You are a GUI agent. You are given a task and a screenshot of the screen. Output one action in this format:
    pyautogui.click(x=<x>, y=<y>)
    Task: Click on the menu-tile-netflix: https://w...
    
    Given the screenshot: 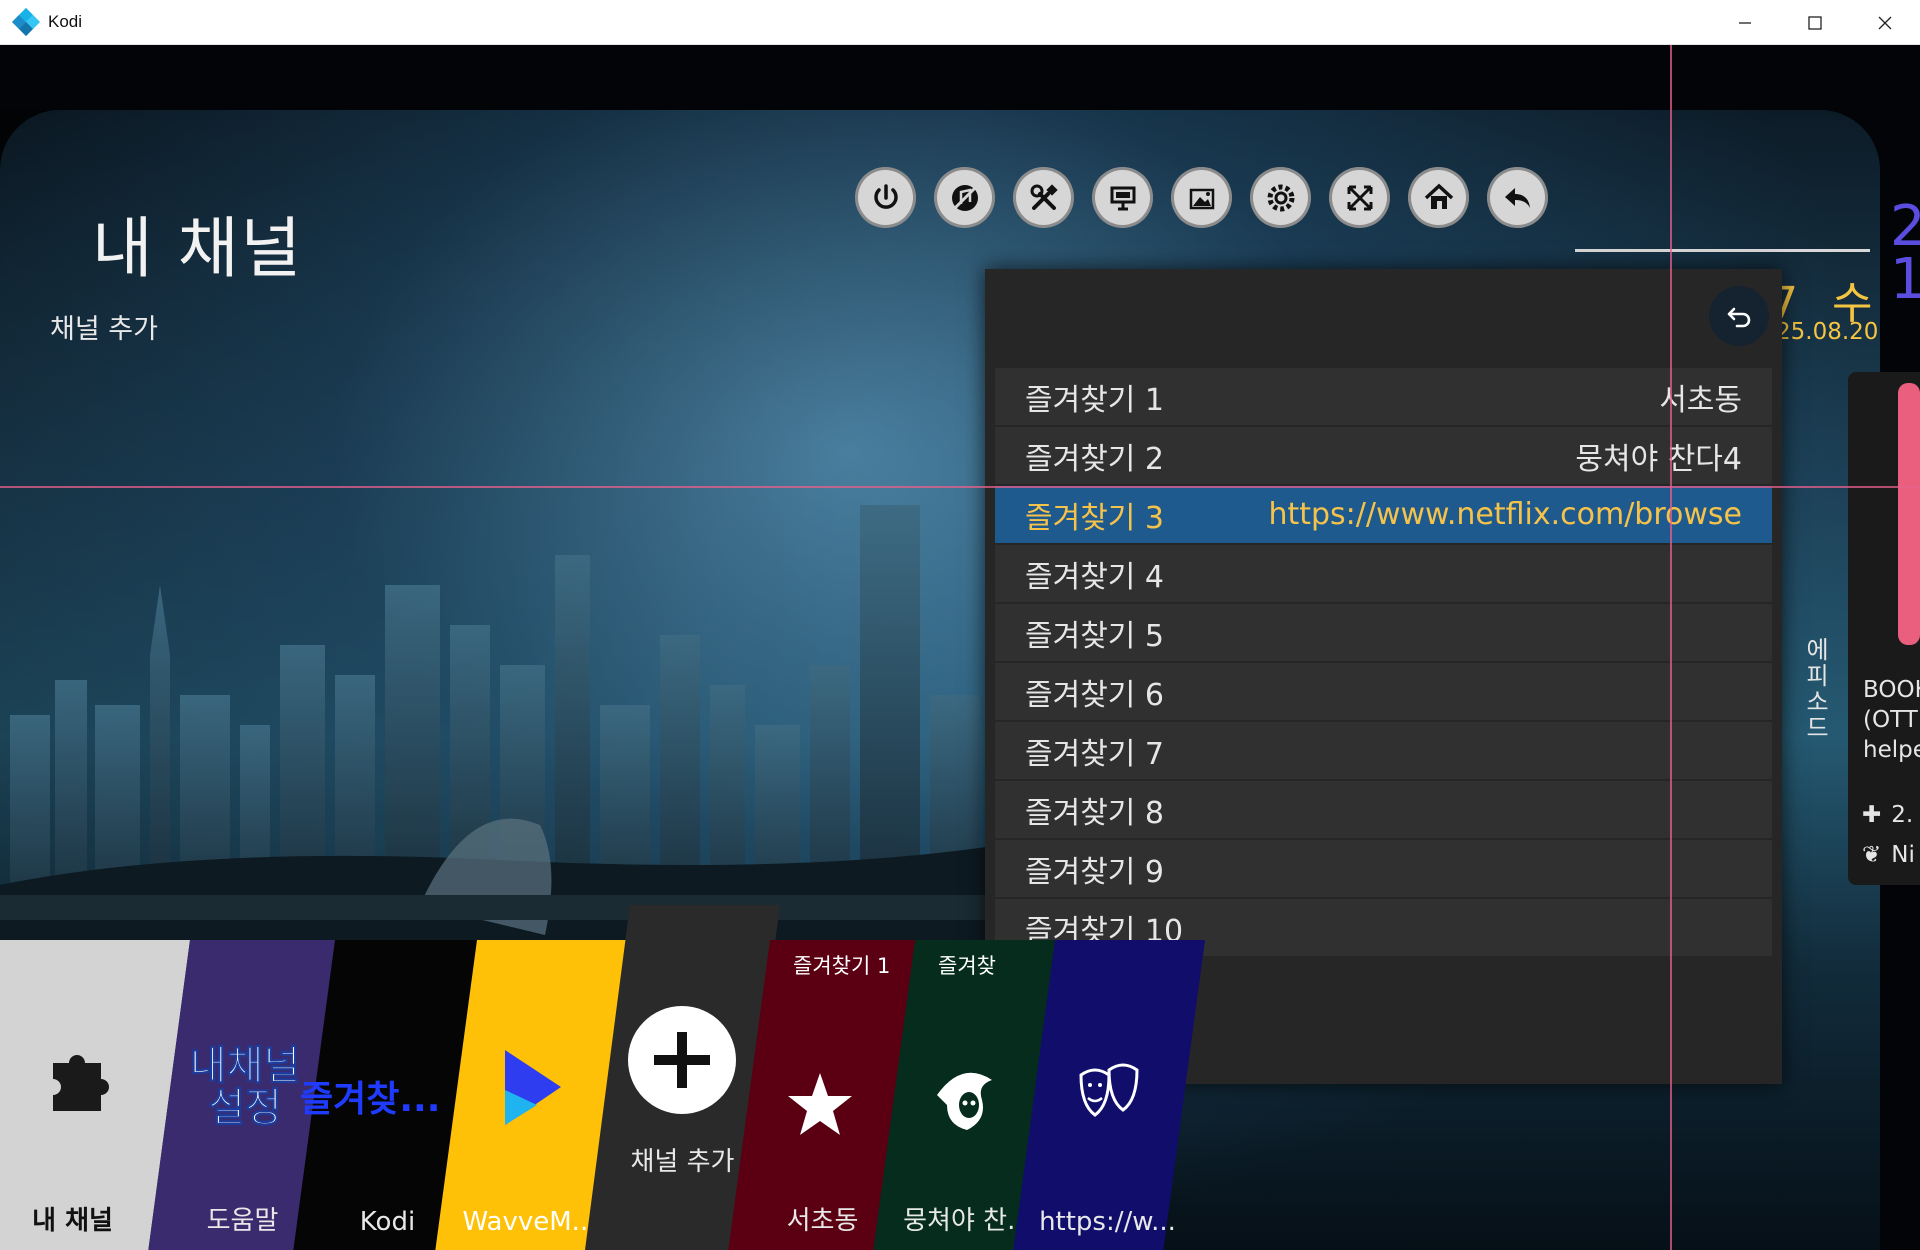 What is the action you would take?
    pyautogui.click(x=1107, y=1095)
    